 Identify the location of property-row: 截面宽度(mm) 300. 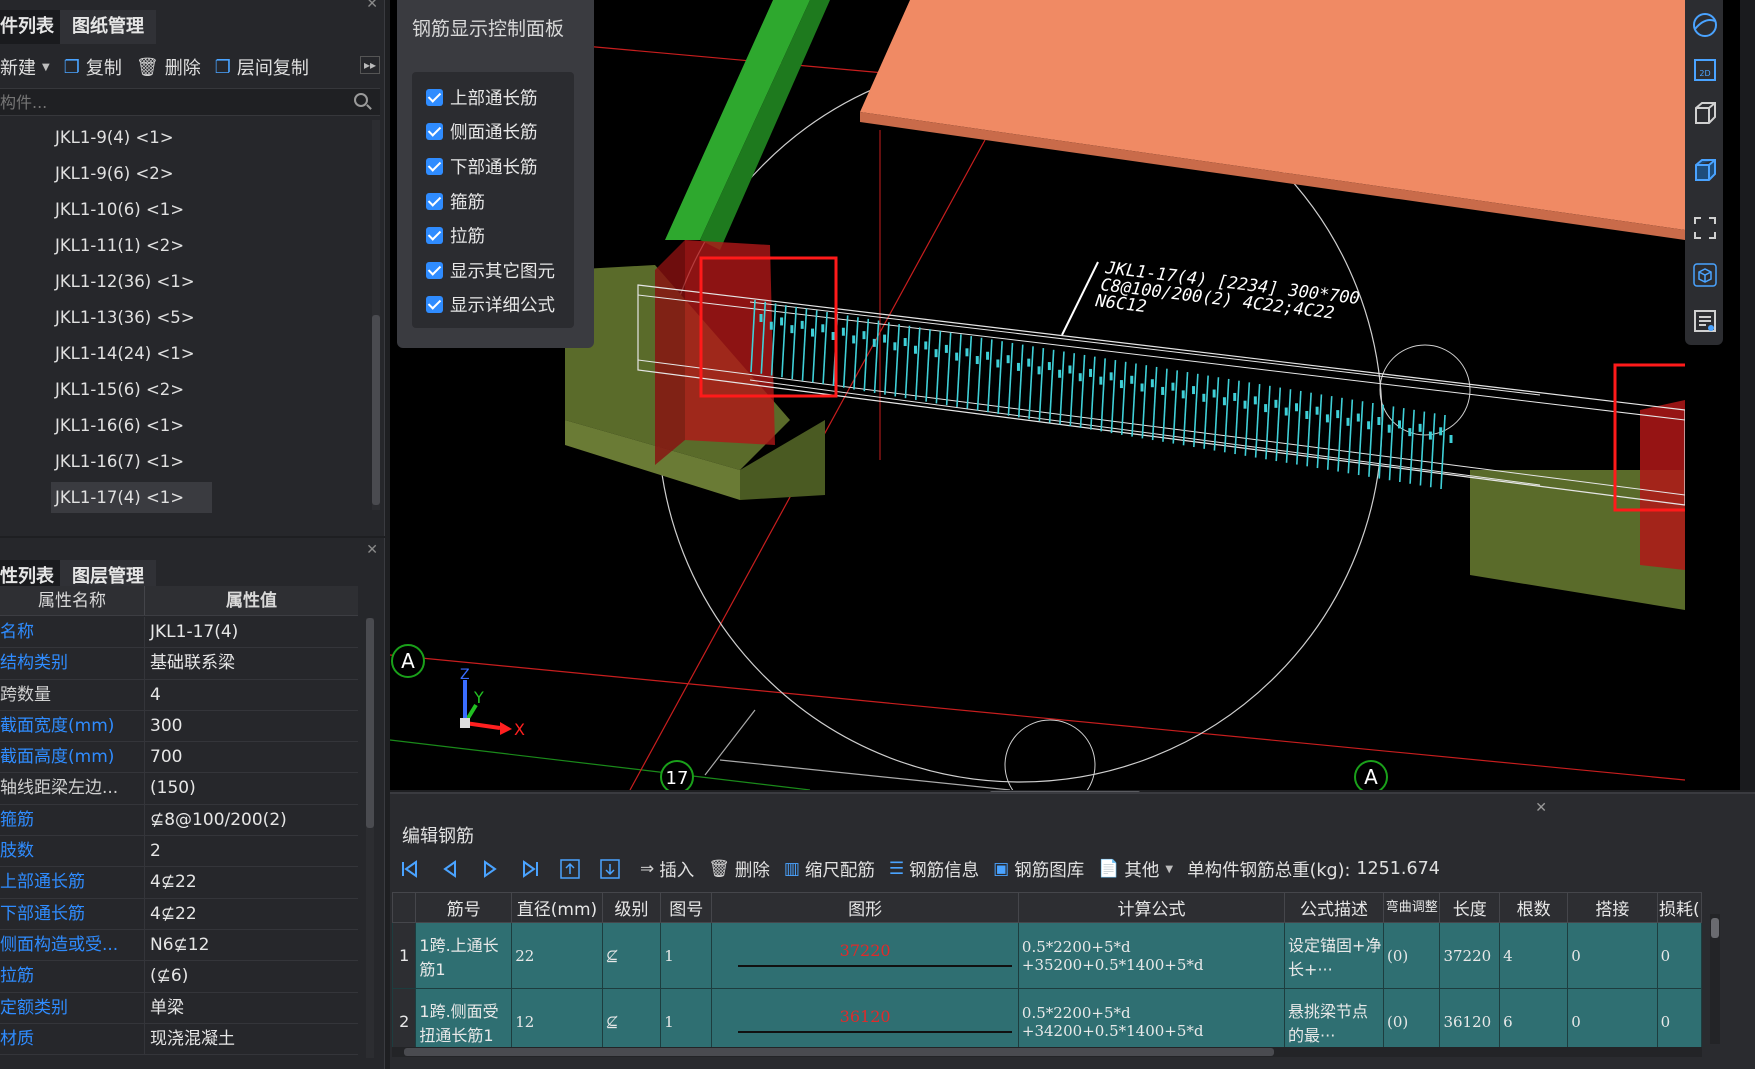
(179, 726).